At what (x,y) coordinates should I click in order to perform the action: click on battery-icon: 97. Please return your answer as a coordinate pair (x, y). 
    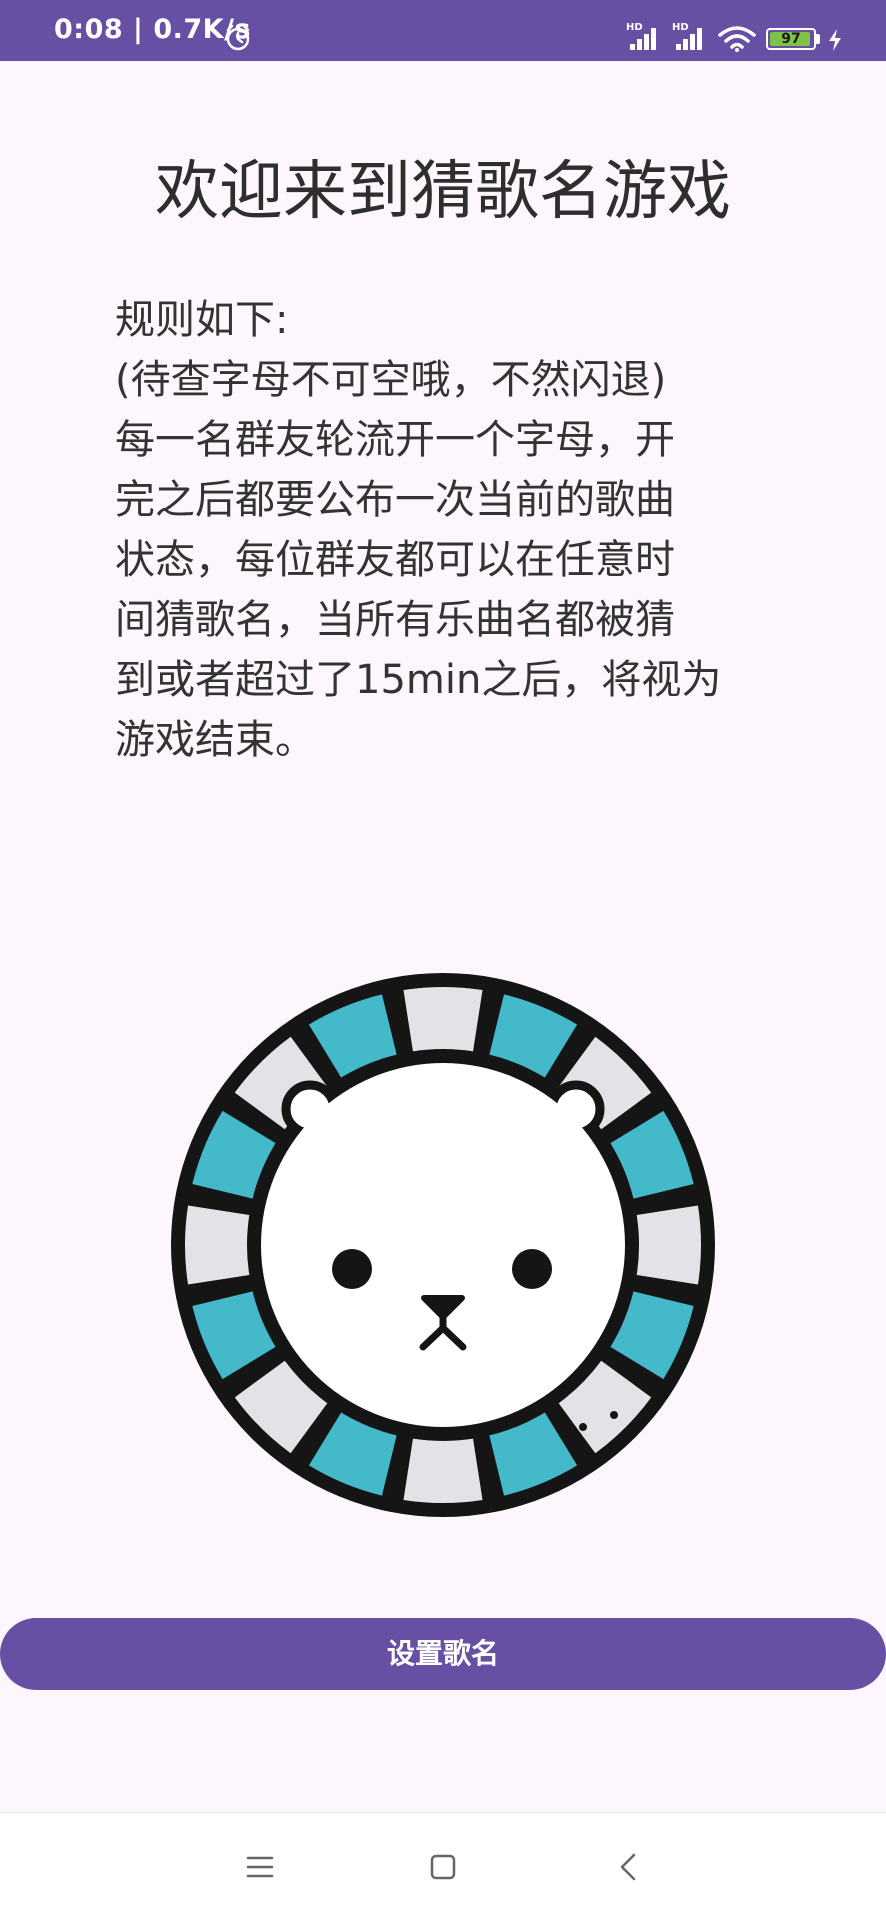
    Looking at the image, I should click on (791, 39).